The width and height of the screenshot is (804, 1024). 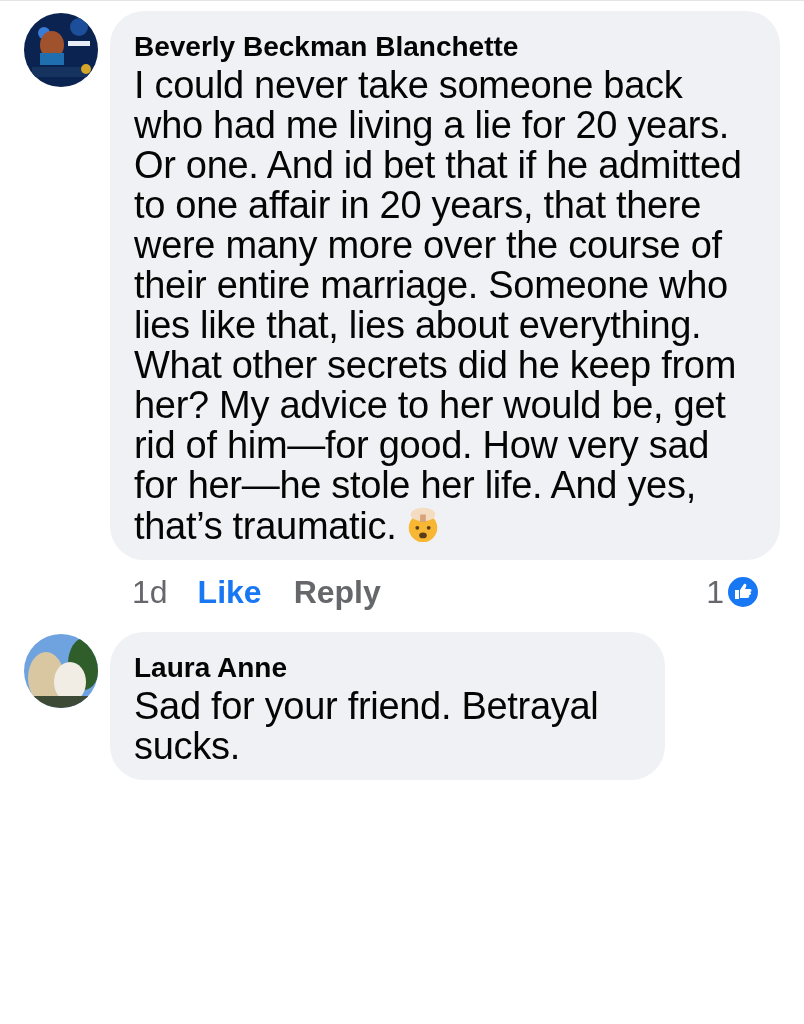 I want to click on reaction-count: 1, so click(x=715, y=592).